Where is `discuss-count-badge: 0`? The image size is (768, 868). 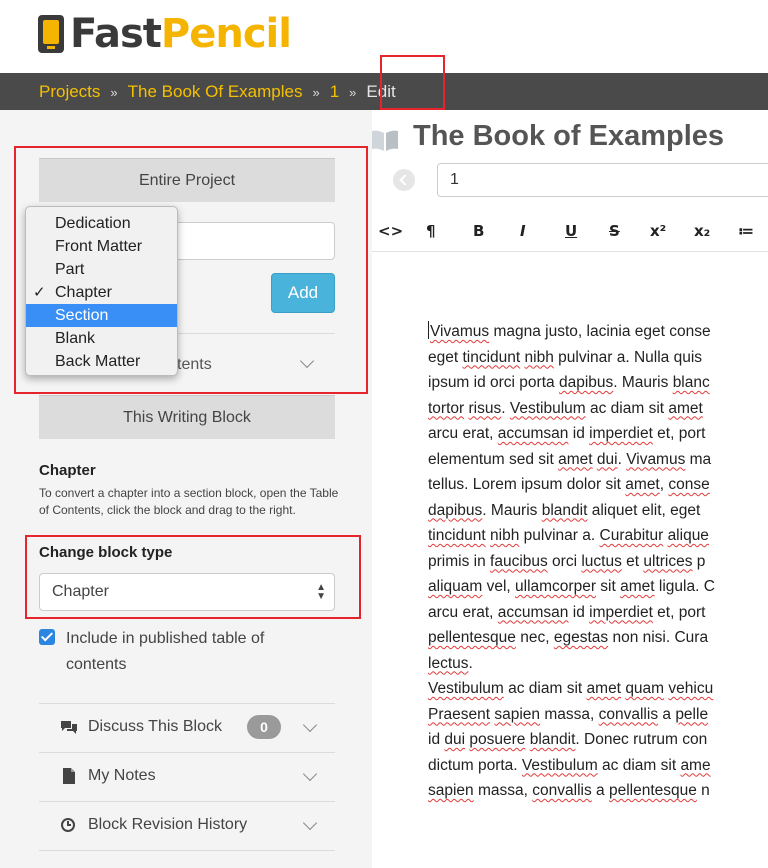 discuss-count-badge: 0 is located at coordinates (264, 727).